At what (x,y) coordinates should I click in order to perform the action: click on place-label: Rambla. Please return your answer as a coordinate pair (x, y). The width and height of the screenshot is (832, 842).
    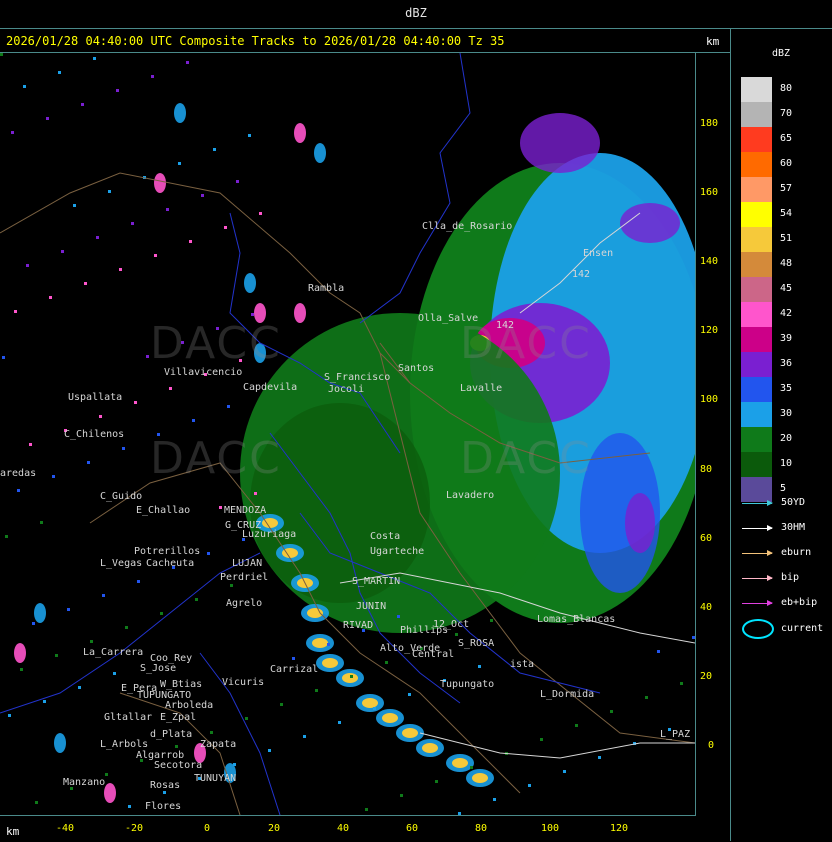
    Looking at the image, I should click on (326, 288).